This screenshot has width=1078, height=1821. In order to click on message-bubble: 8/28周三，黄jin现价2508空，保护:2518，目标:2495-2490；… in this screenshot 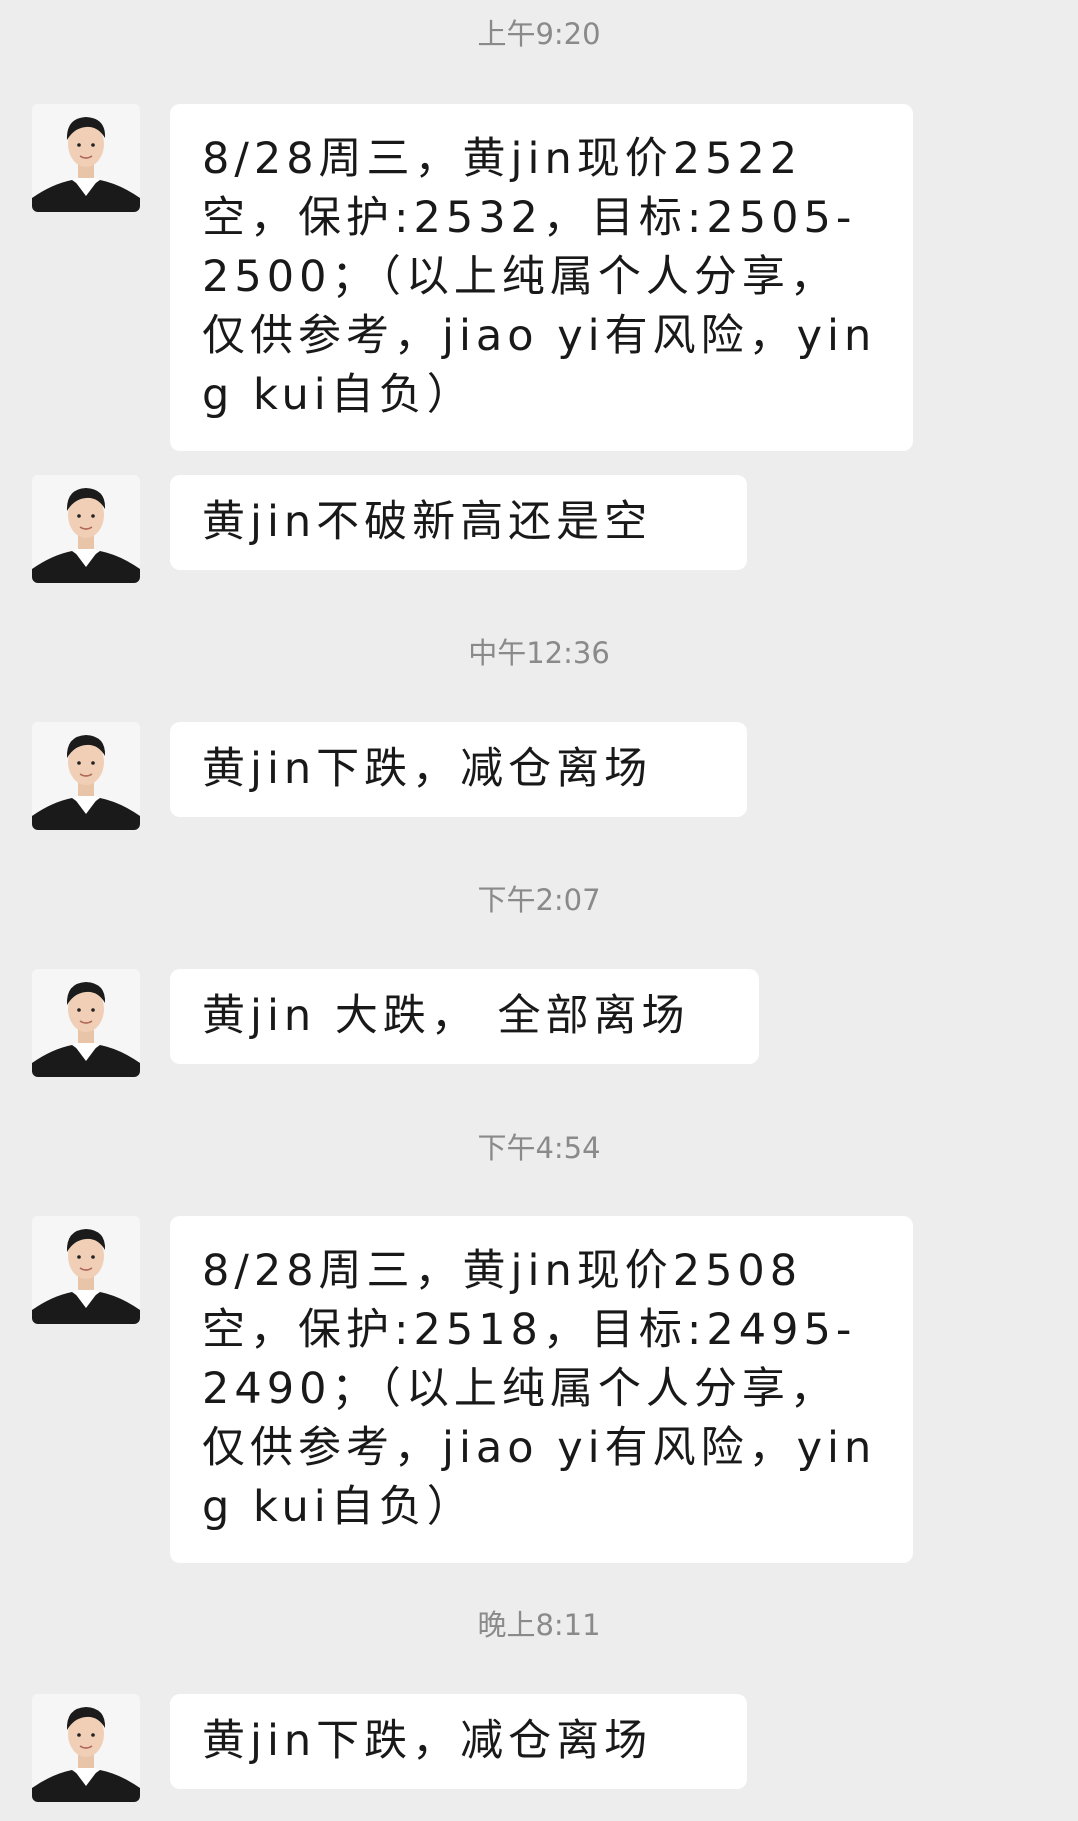, I will do `click(541, 1389)`.